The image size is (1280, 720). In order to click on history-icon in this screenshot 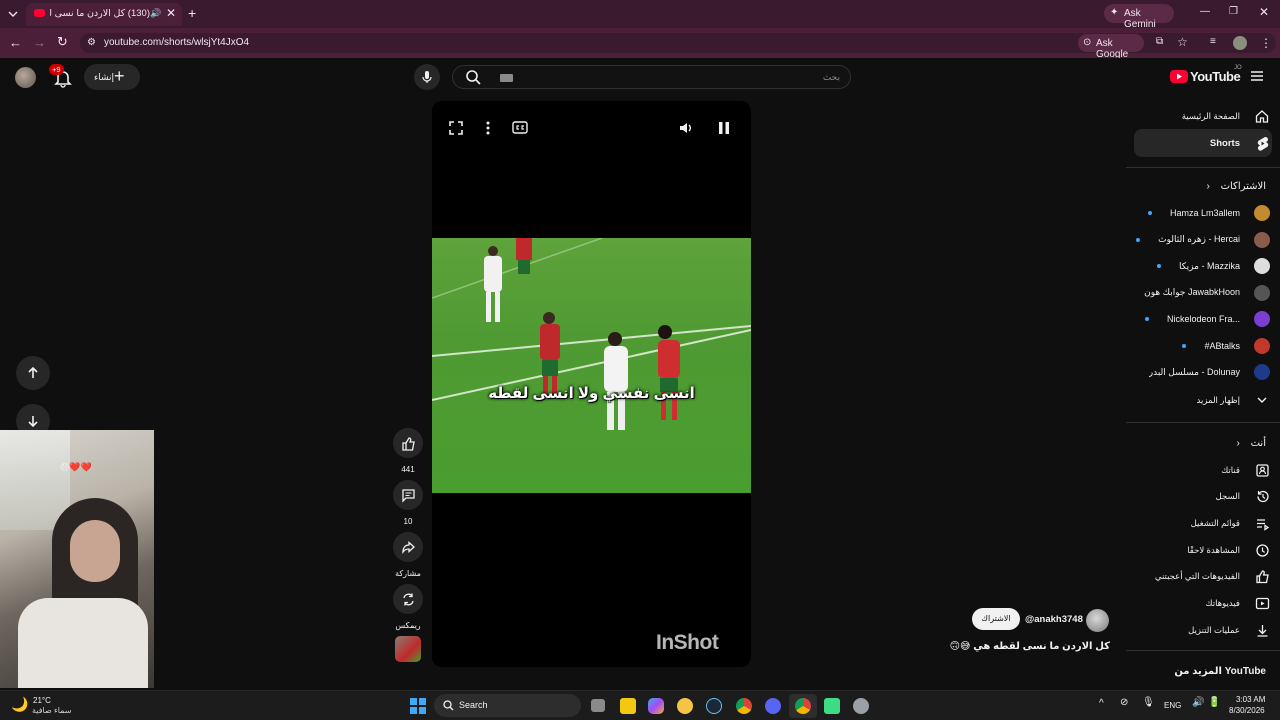, I will do `click(1262, 497)`.